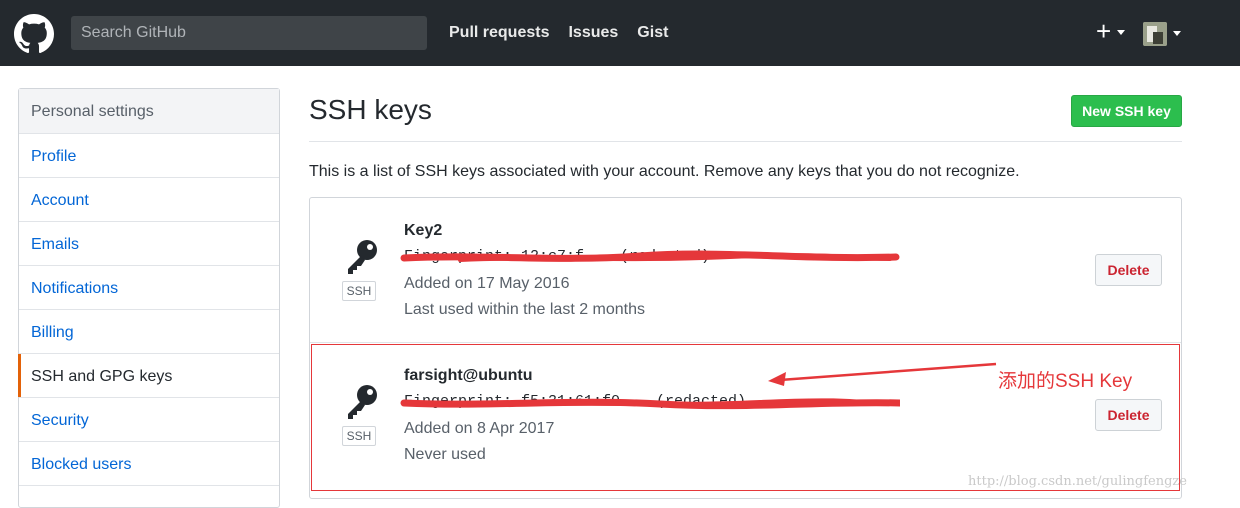 This screenshot has height=508, width=1240. What do you see at coordinates (149, 288) in the screenshot?
I see `sidebar-item-notifications: Notifications` at bounding box center [149, 288].